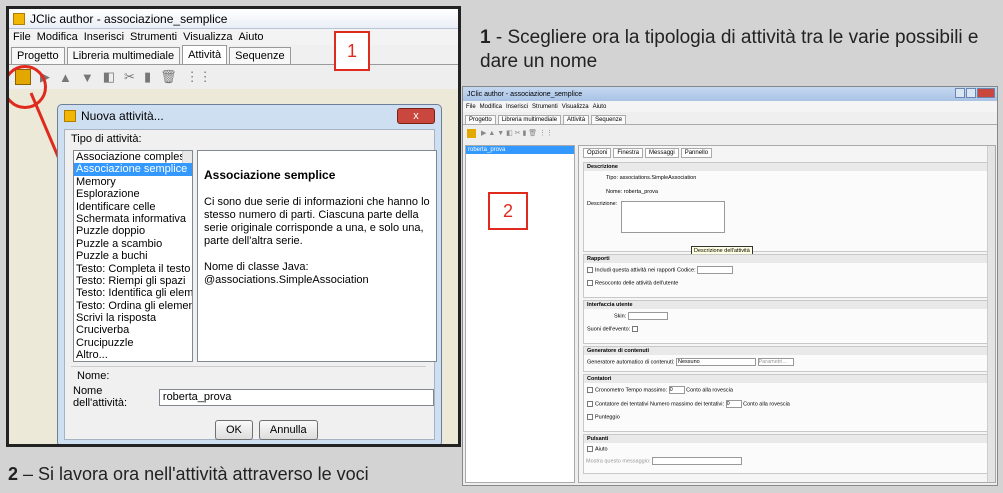  Describe the element at coordinates (234, 430) in the screenshot. I see `ok-button: OK` at that location.